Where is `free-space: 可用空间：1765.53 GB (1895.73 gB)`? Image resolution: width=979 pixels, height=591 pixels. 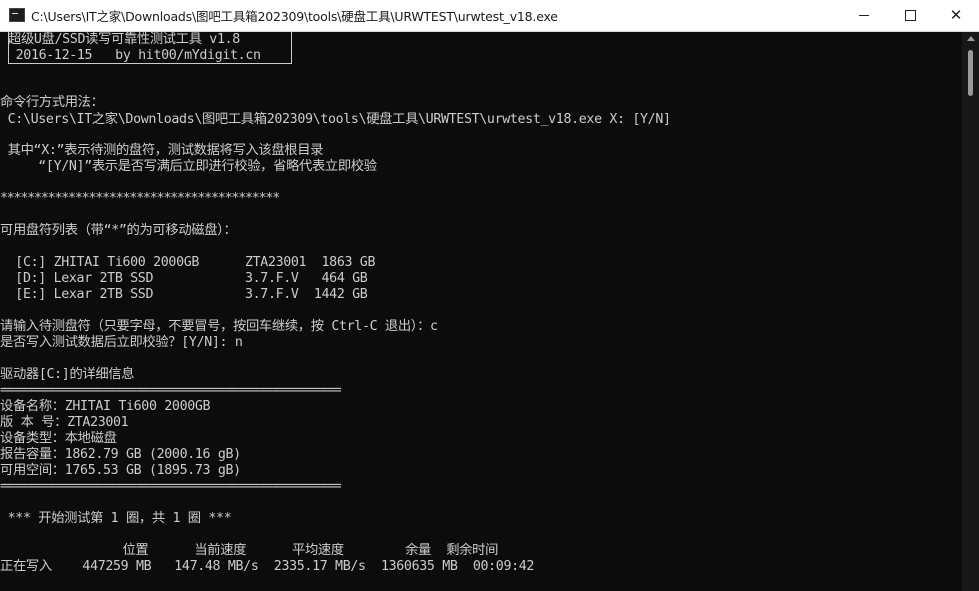
free-space: 可用空间：1765.53 GB (1895.73 gB) is located at coordinates (120, 470).